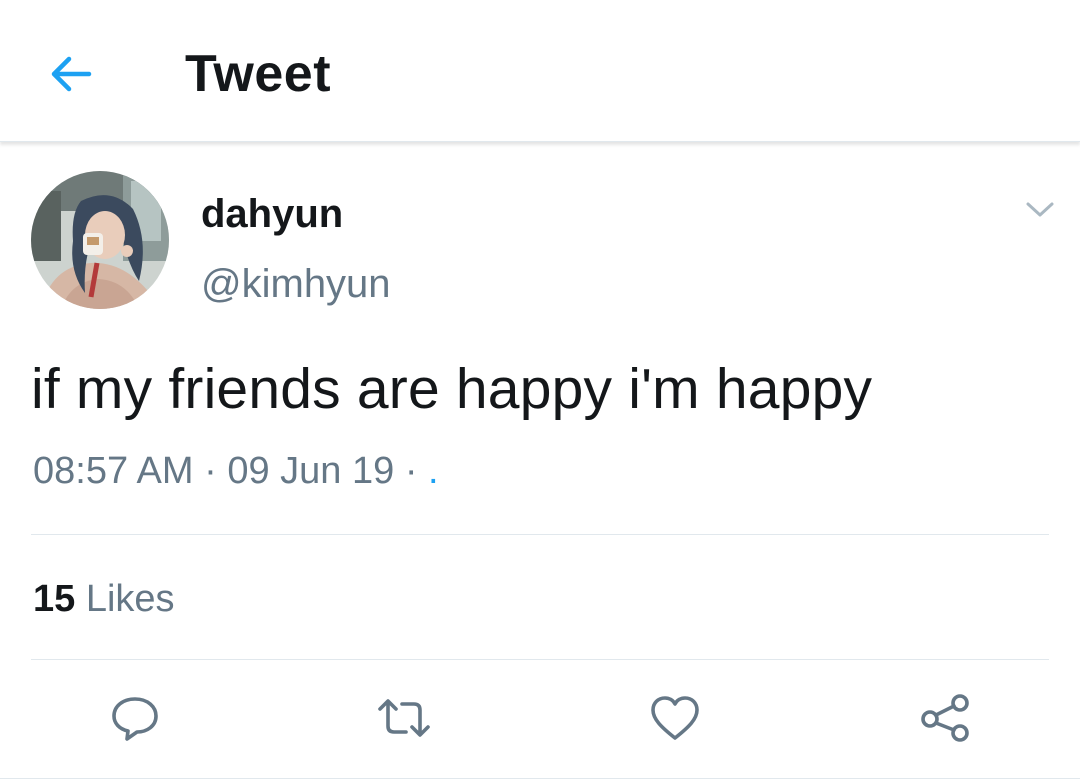 This screenshot has width=1080, height=784. I want to click on profile-photo, so click(100, 240).